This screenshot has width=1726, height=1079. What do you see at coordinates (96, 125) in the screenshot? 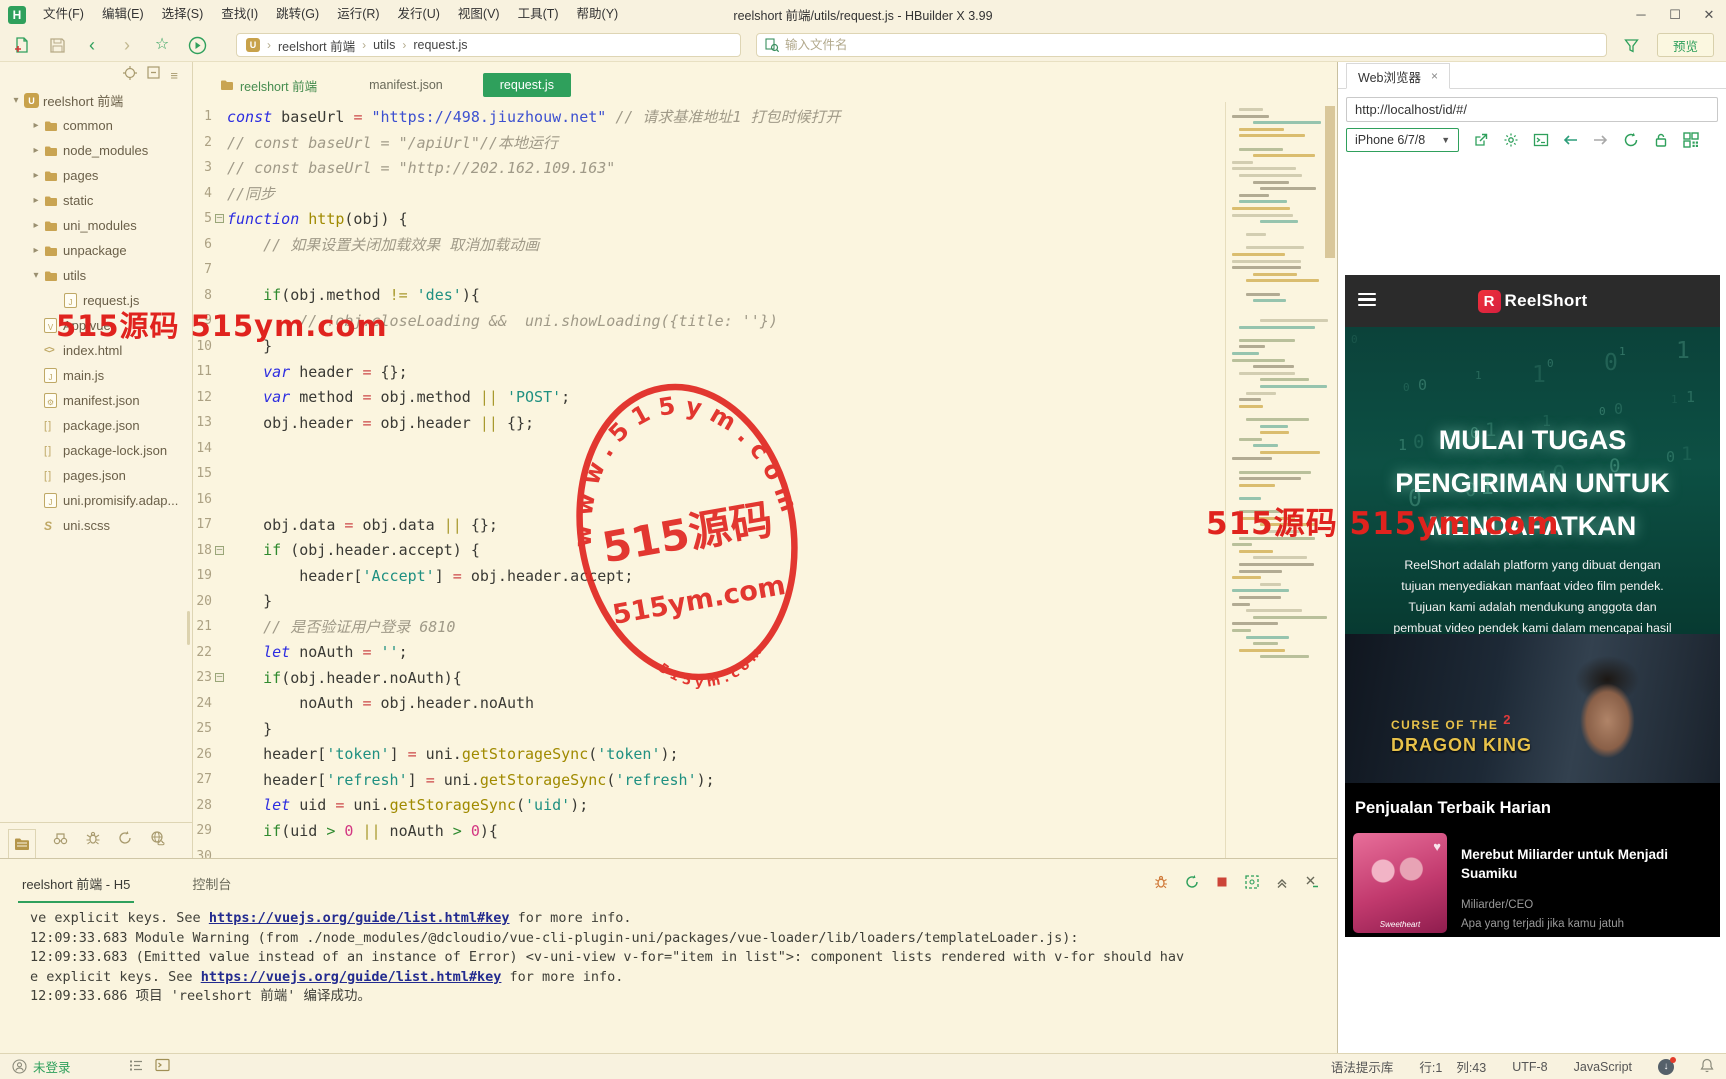
I see `tree-item-common: ▸ common` at bounding box center [96, 125].